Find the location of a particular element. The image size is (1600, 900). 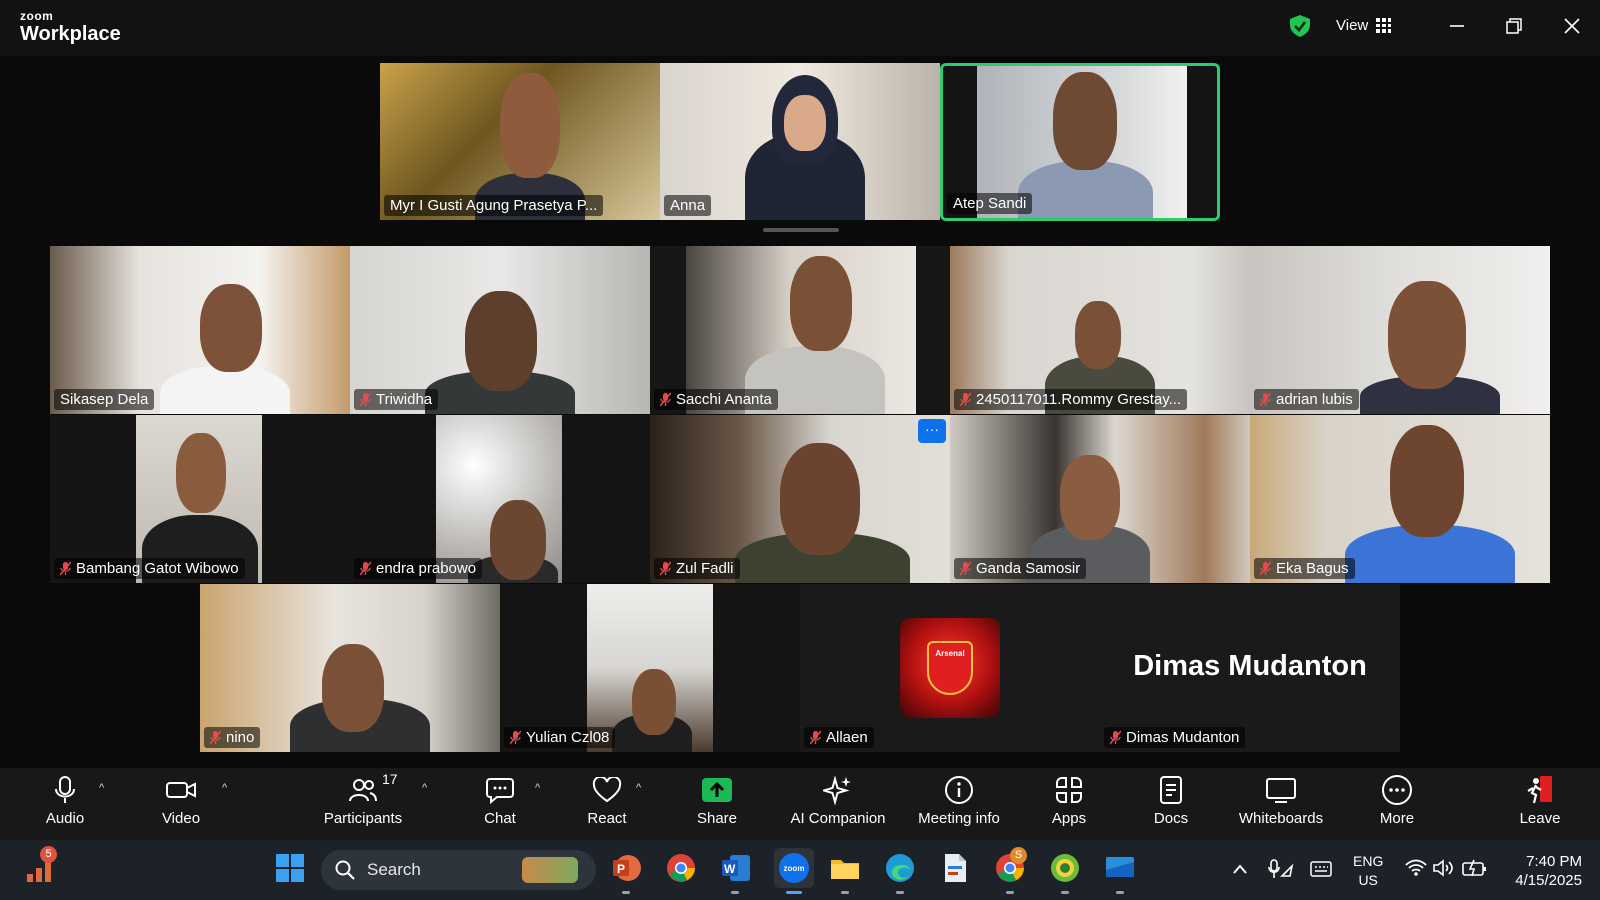

ai-companion-button: AI Companion is located at coordinates (838, 804).